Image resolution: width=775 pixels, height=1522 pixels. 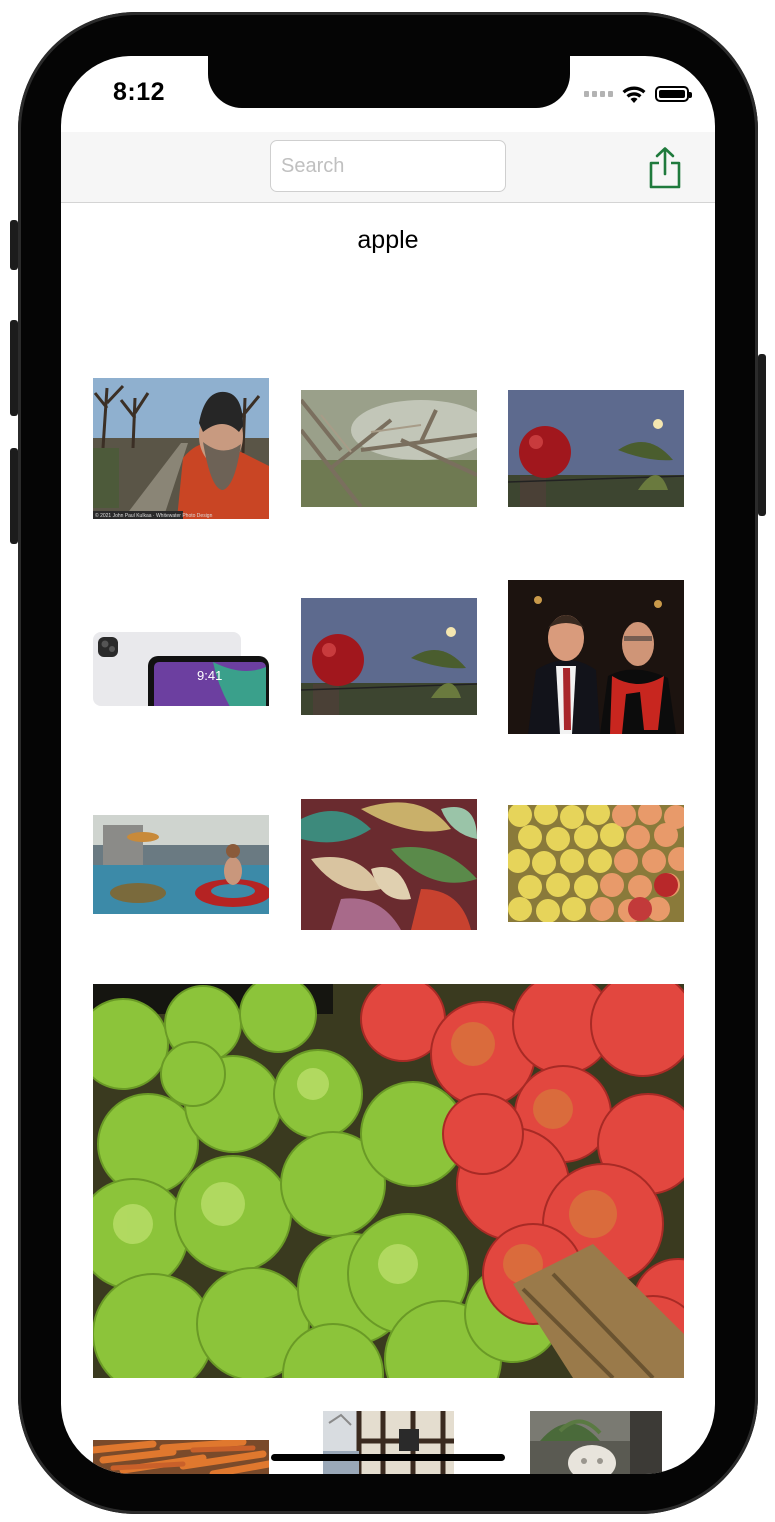 I want to click on photo-timber-building, so click(x=388, y=1442).